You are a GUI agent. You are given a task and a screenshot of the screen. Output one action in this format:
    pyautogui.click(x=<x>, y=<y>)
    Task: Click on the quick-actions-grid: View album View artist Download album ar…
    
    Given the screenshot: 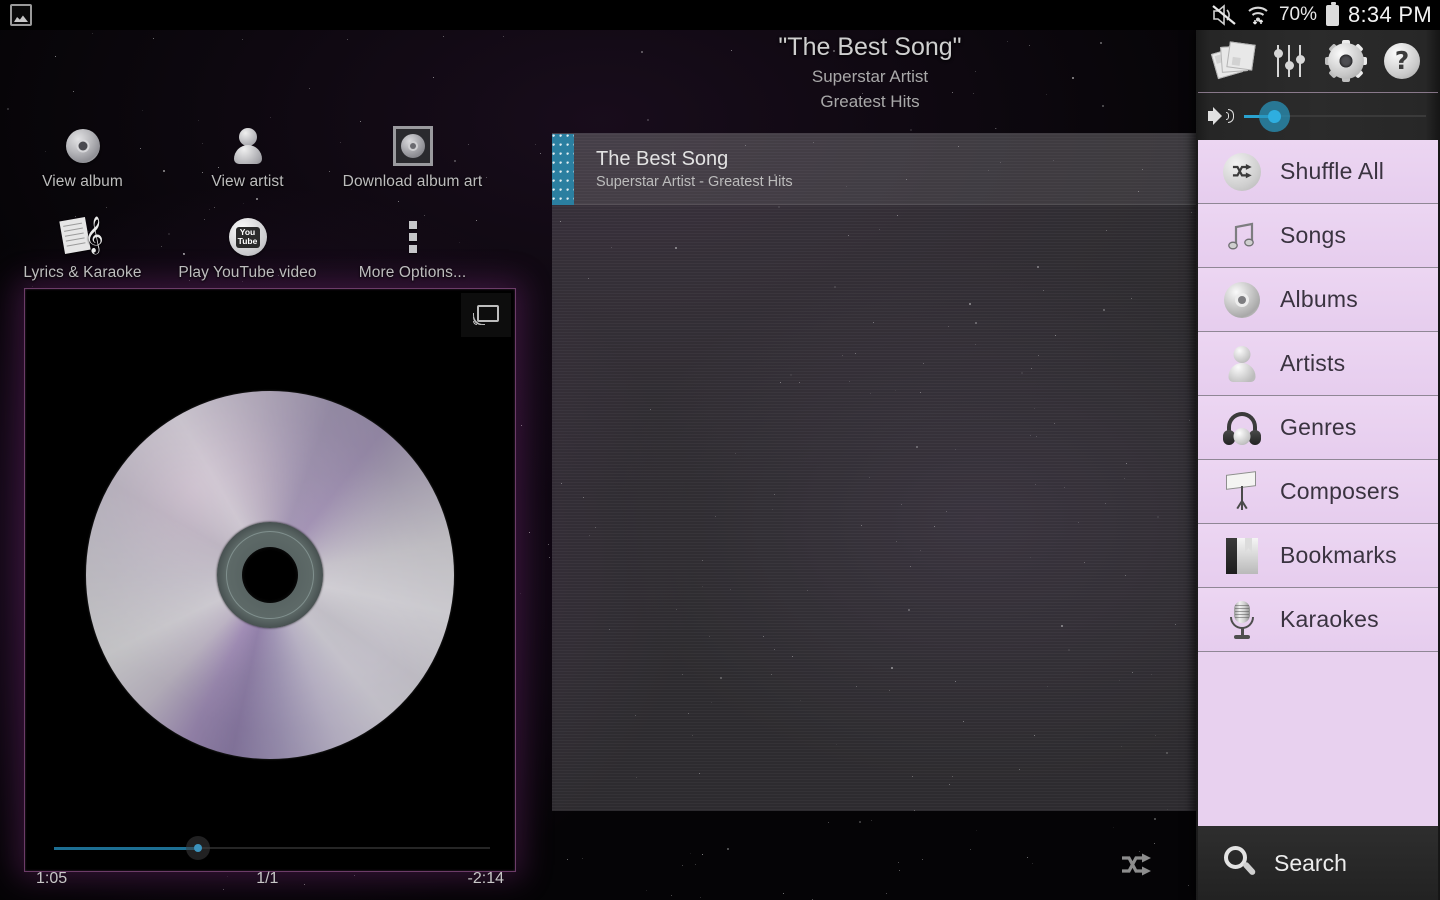 What is the action you would take?
    pyautogui.click(x=270, y=201)
    